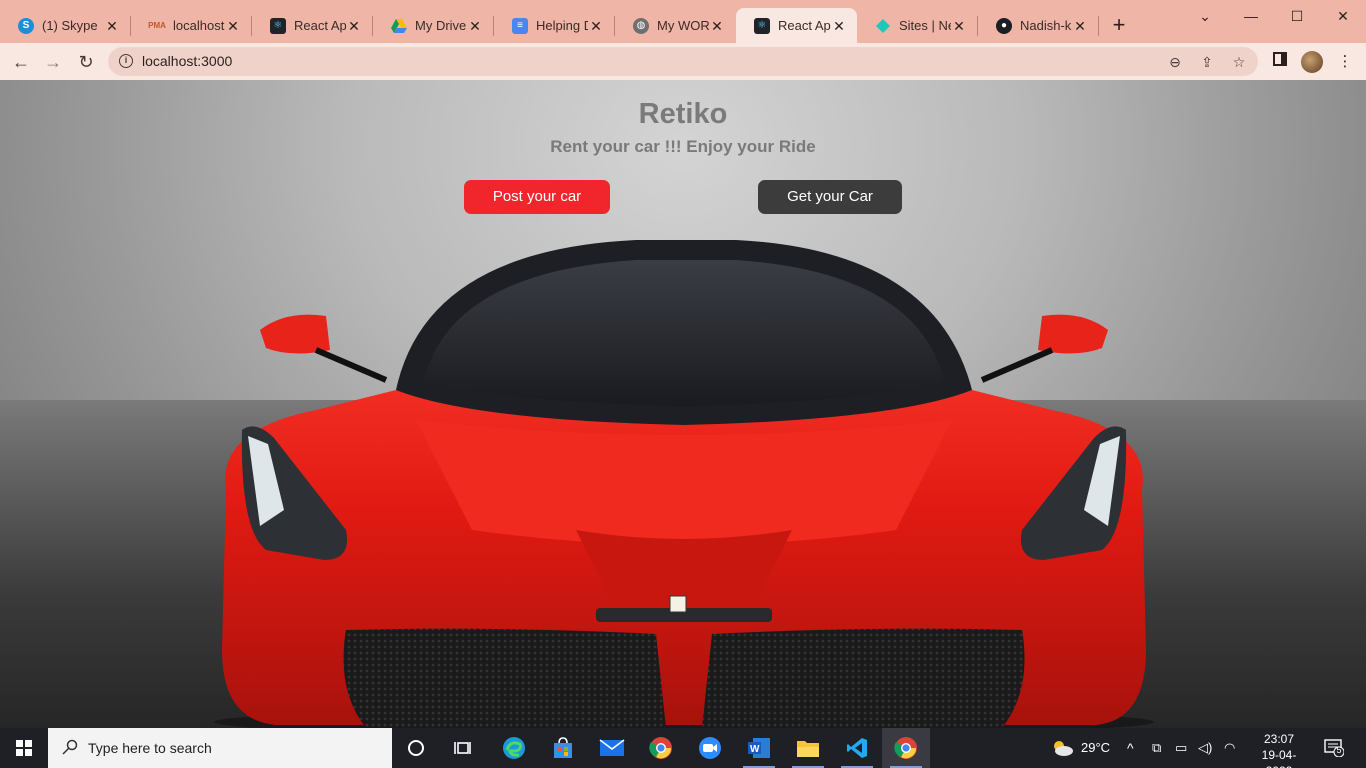 The width and height of the screenshot is (1366, 768). What do you see at coordinates (1063, 748) in the screenshot?
I see `weather-icon` at bounding box center [1063, 748].